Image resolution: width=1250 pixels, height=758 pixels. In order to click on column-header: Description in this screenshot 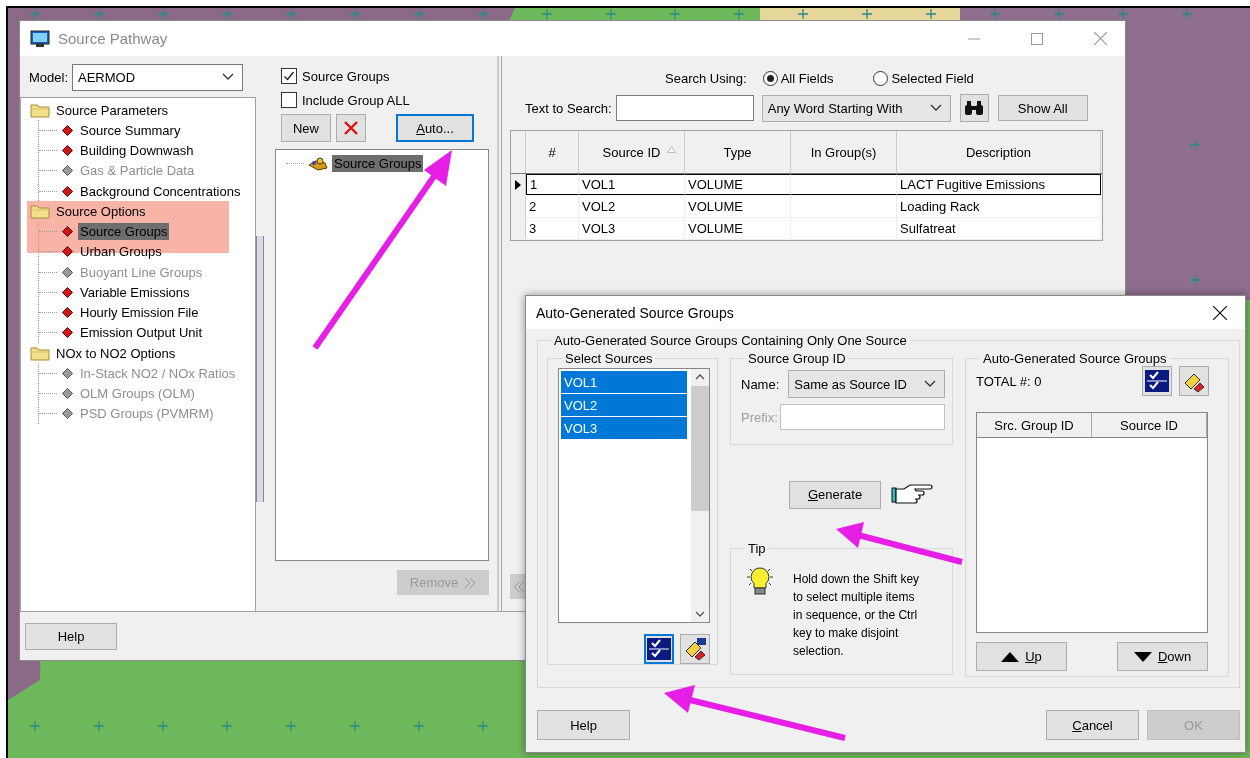, I will do `click(999, 152)`.